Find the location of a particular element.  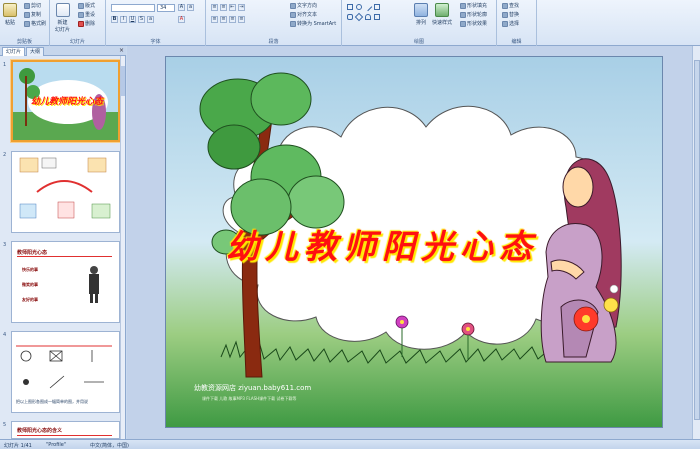

thumb-5-rule is located at coordinates (64, 435).